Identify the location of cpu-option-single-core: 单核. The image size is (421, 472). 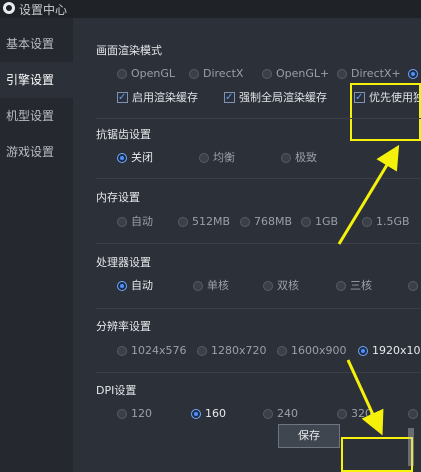
(211, 286).